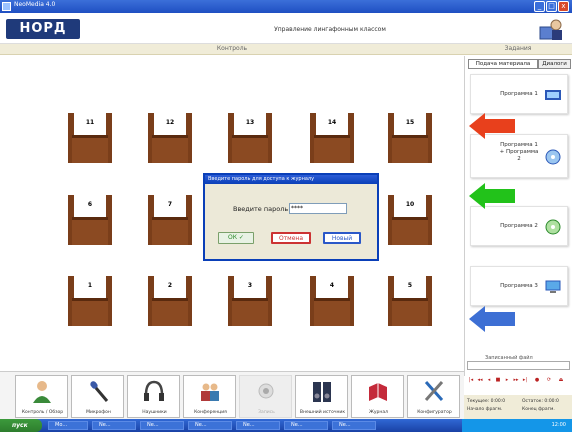 The width and height of the screenshot is (572, 432). What do you see at coordinates (154, 390) in the screenshot?
I see `headphones-icon` at bounding box center [154, 390].